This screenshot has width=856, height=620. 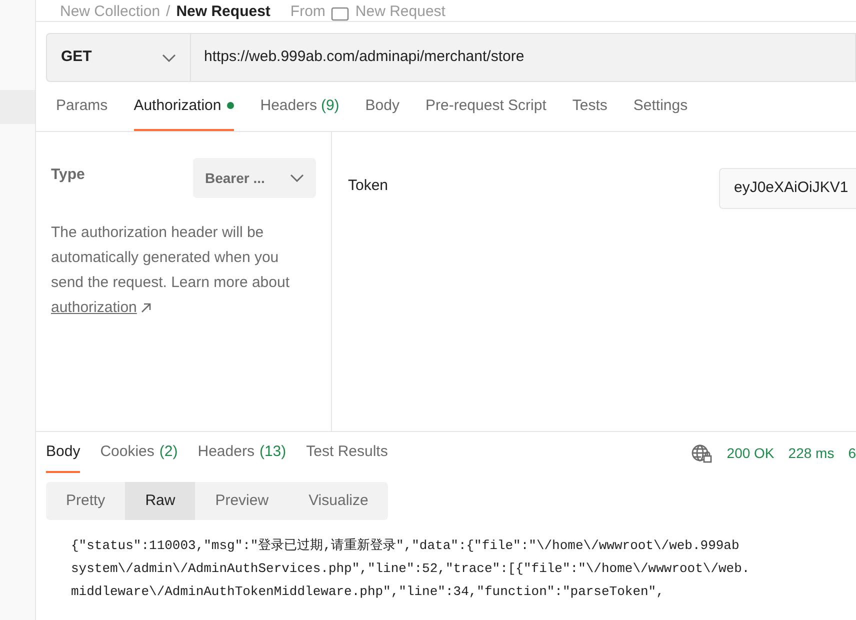 What do you see at coordinates (308, 12) in the screenshot?
I see `from-label: From` at bounding box center [308, 12].